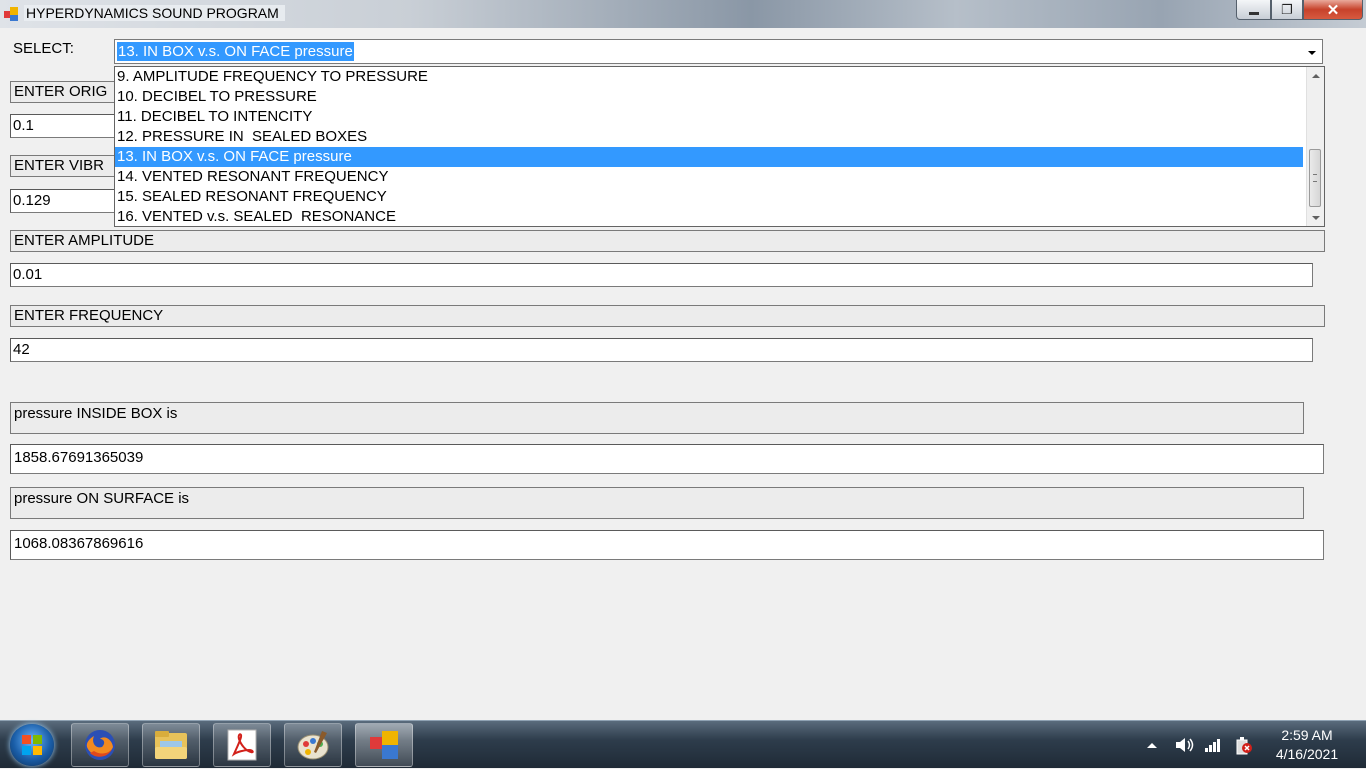 This screenshot has height=769, width=1366. What do you see at coordinates (59, 165) in the screenshot?
I see `vibration-label-text: ENTER VIBR` at bounding box center [59, 165].